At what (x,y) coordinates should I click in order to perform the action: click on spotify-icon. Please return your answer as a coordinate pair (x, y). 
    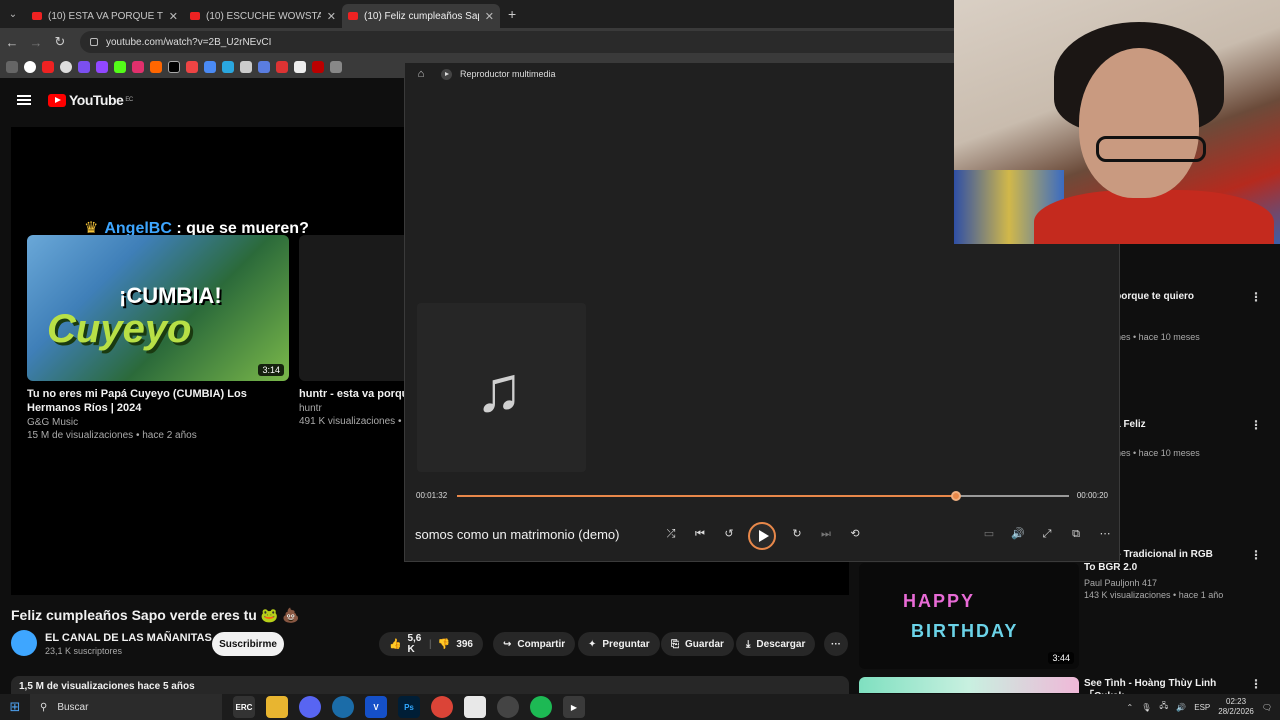
    Looking at the image, I should click on (541, 707).